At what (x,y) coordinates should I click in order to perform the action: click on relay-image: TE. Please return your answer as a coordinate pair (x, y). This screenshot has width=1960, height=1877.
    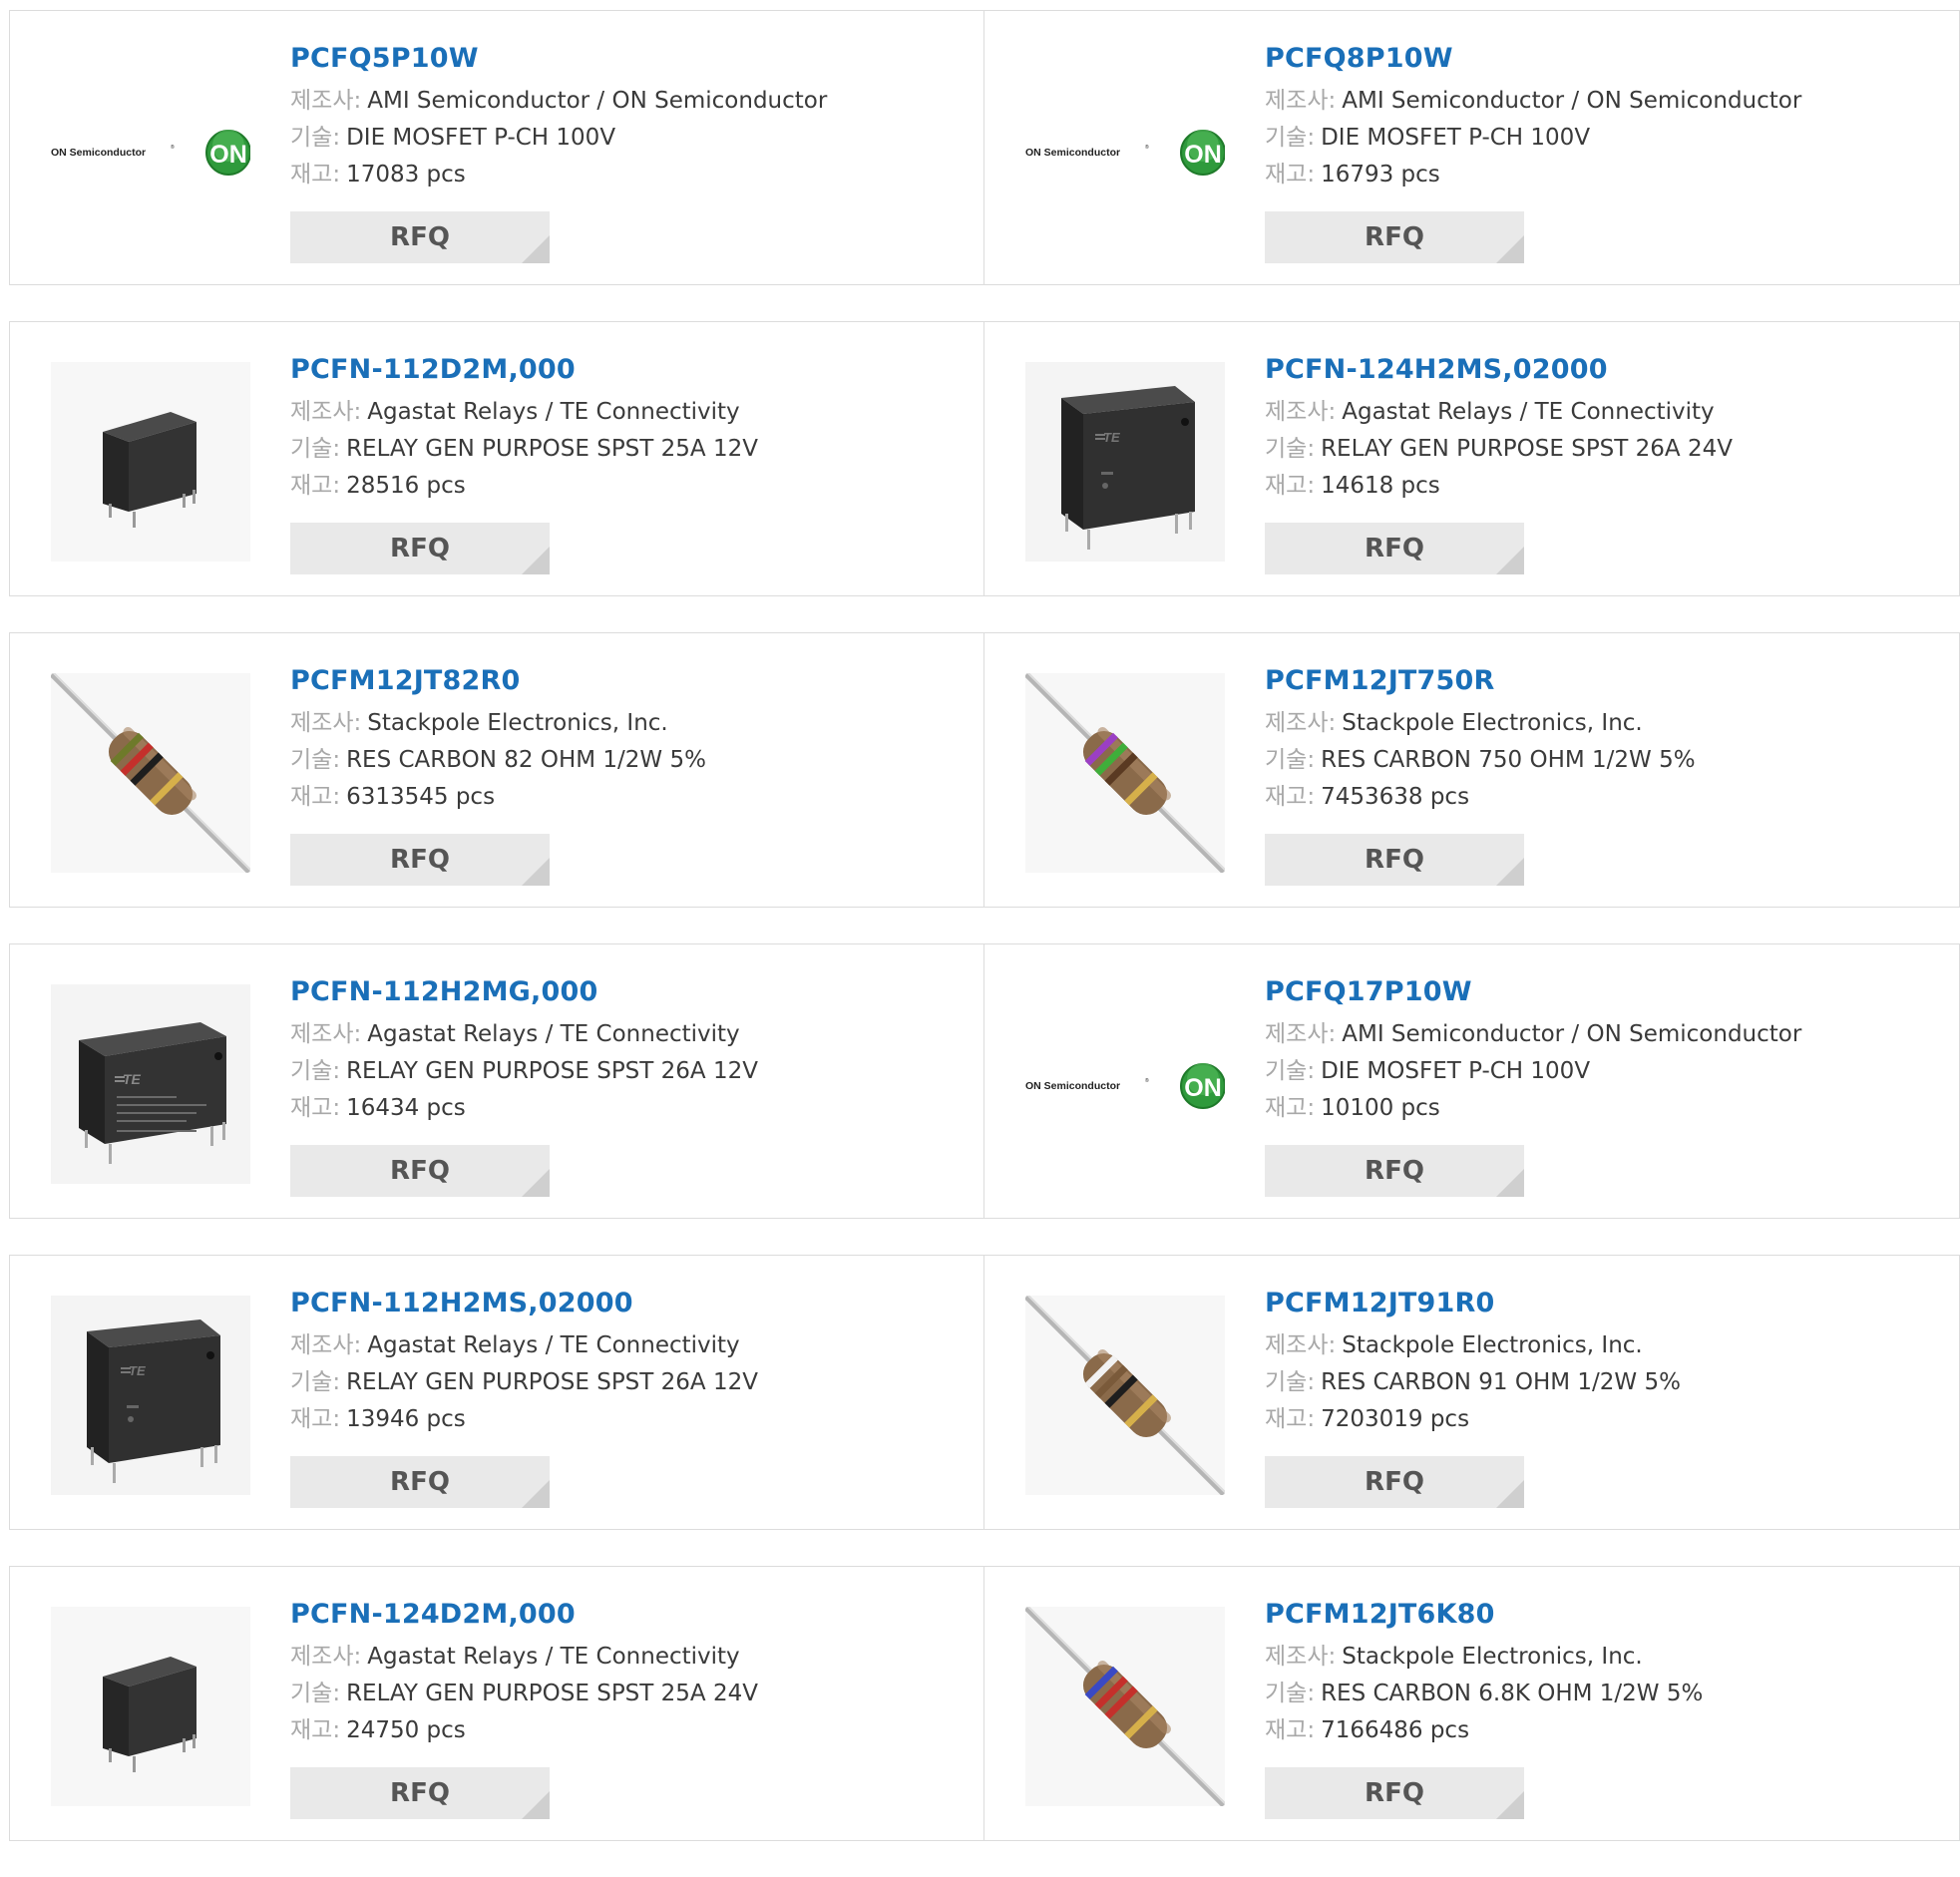
    Looking at the image, I should click on (151, 1395).